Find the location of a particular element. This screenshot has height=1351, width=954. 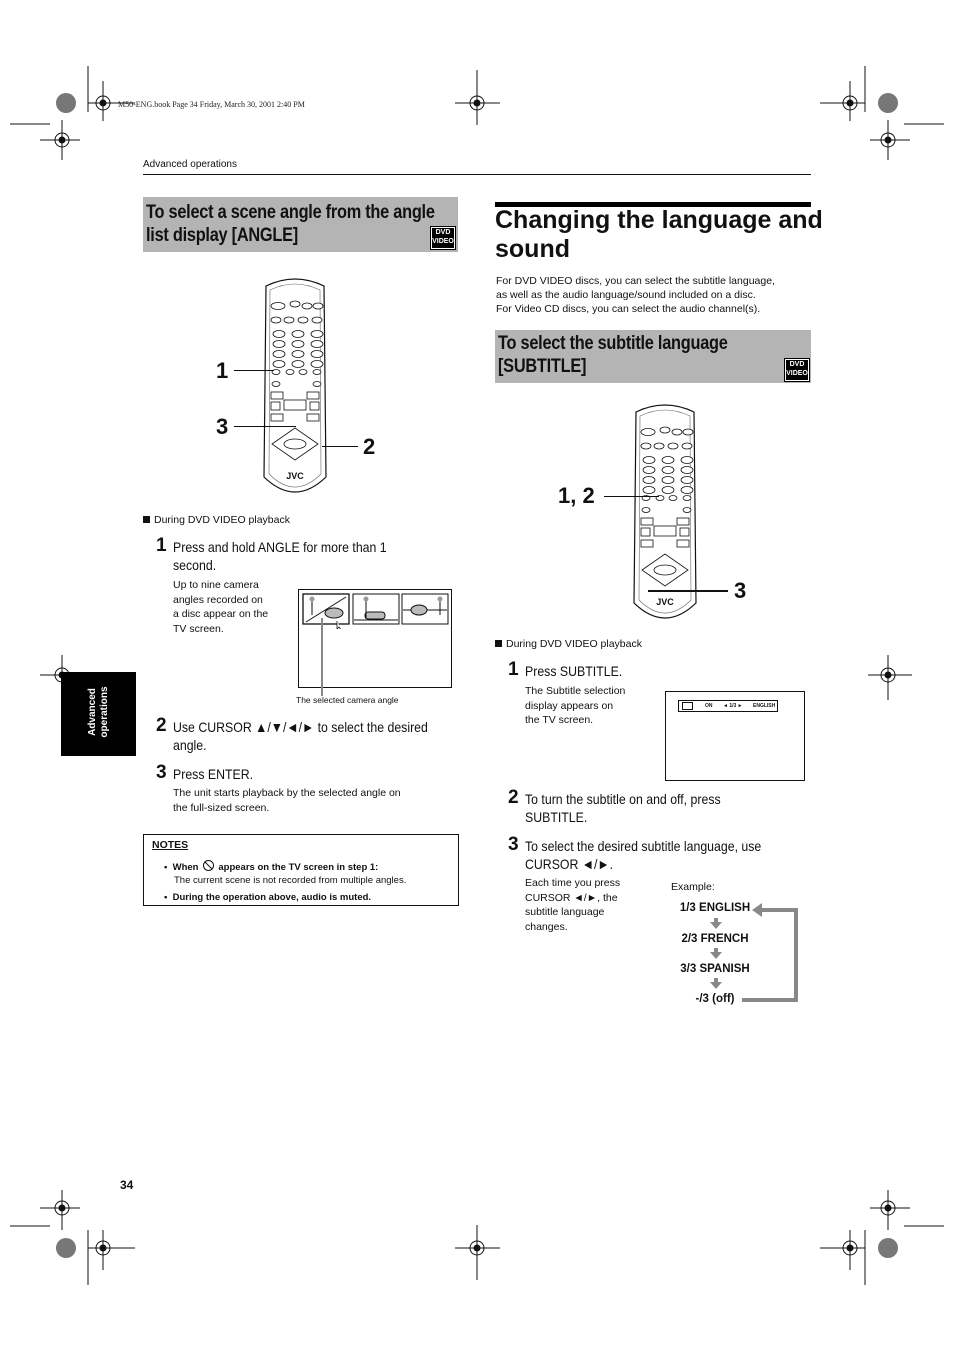

step3-number: 3 is located at coordinates (161, 772).